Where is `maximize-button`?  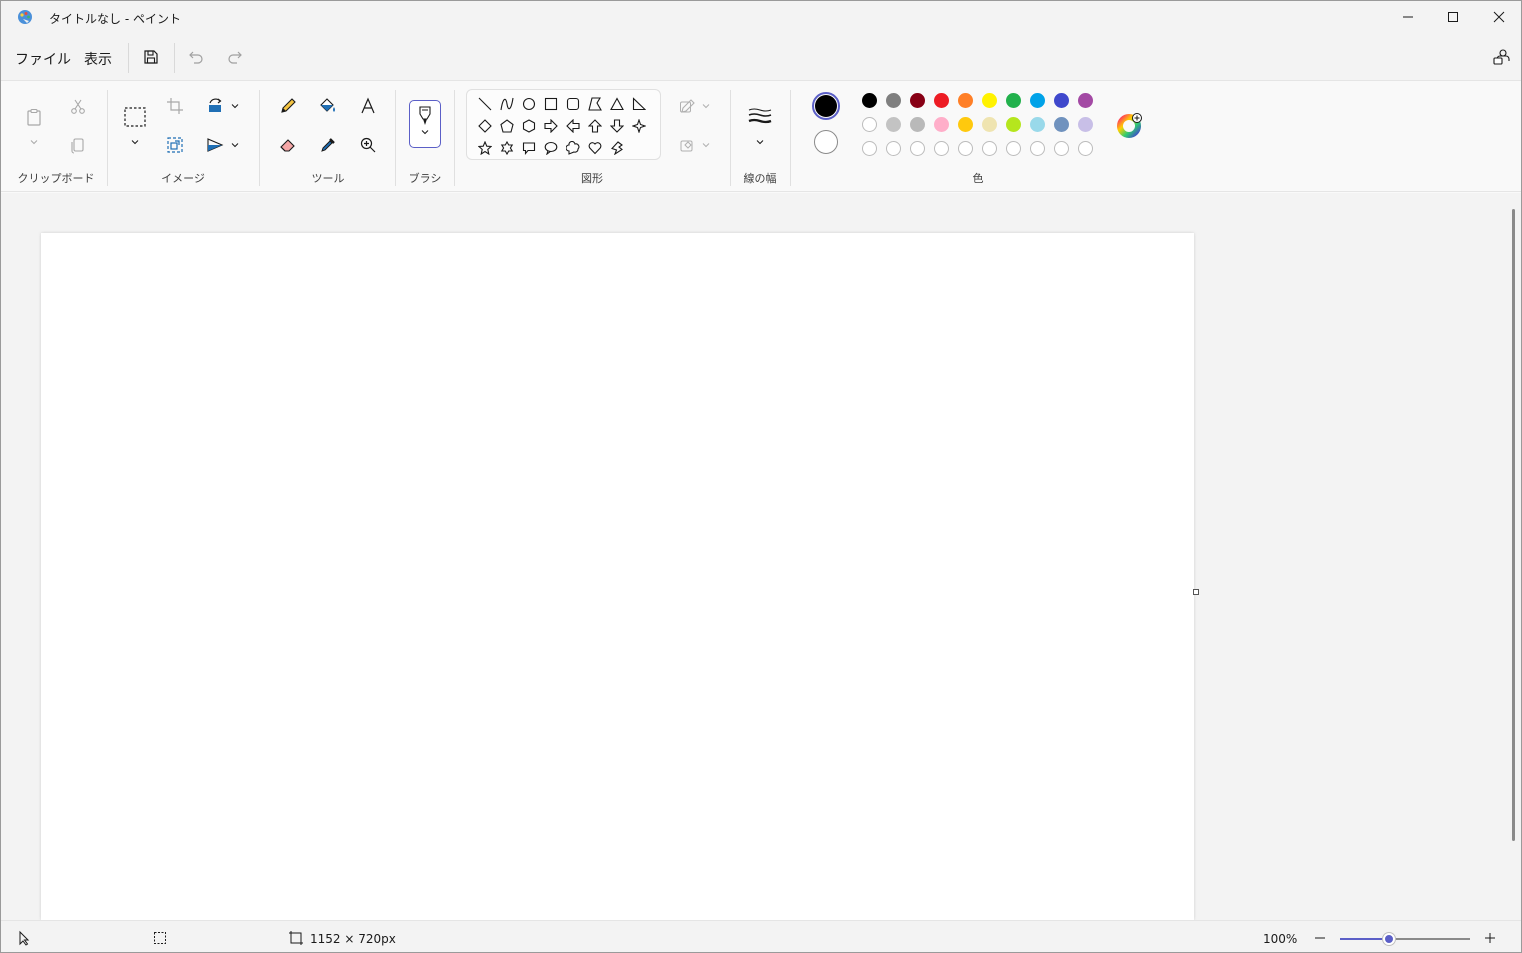
maximize-button is located at coordinates (1453, 17).